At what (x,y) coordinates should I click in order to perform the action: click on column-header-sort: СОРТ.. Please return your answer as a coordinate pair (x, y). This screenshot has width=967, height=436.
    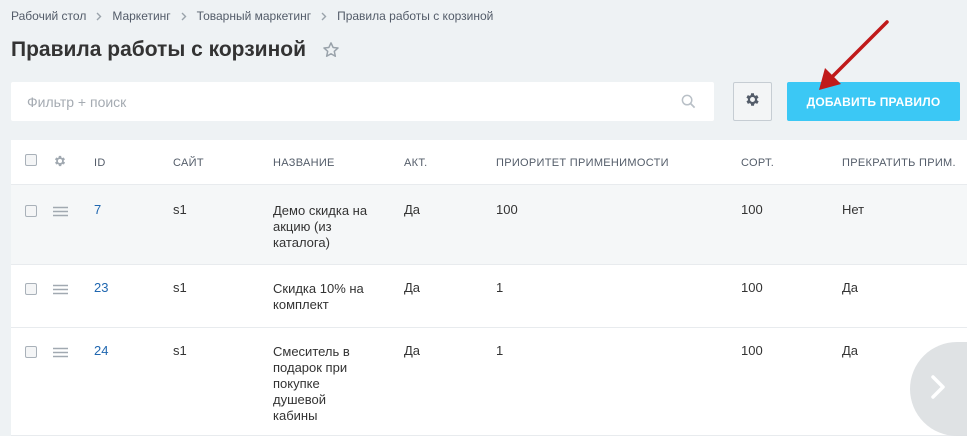
    Looking at the image, I should click on (757, 163).